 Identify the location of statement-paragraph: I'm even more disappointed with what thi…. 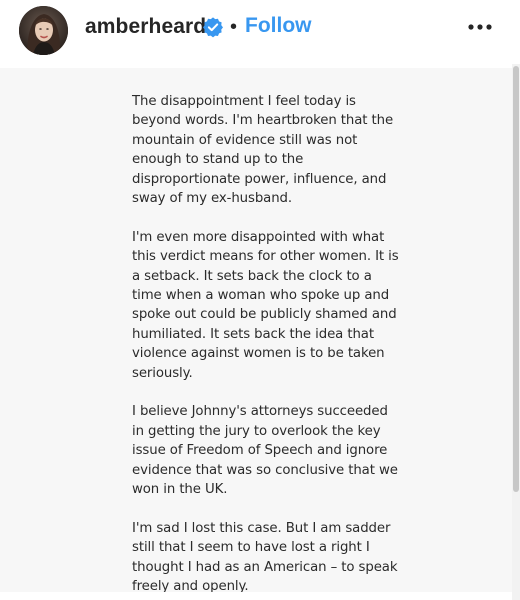
(265, 305).